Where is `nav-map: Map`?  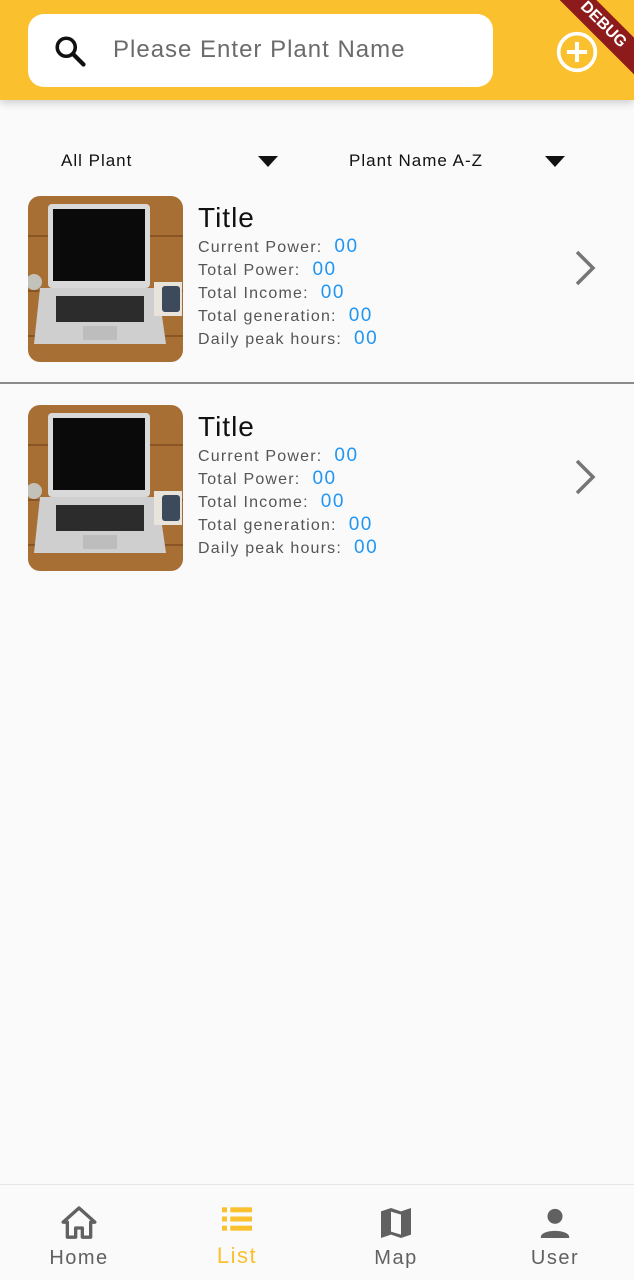 nav-map: Map is located at coordinates (396, 1232).